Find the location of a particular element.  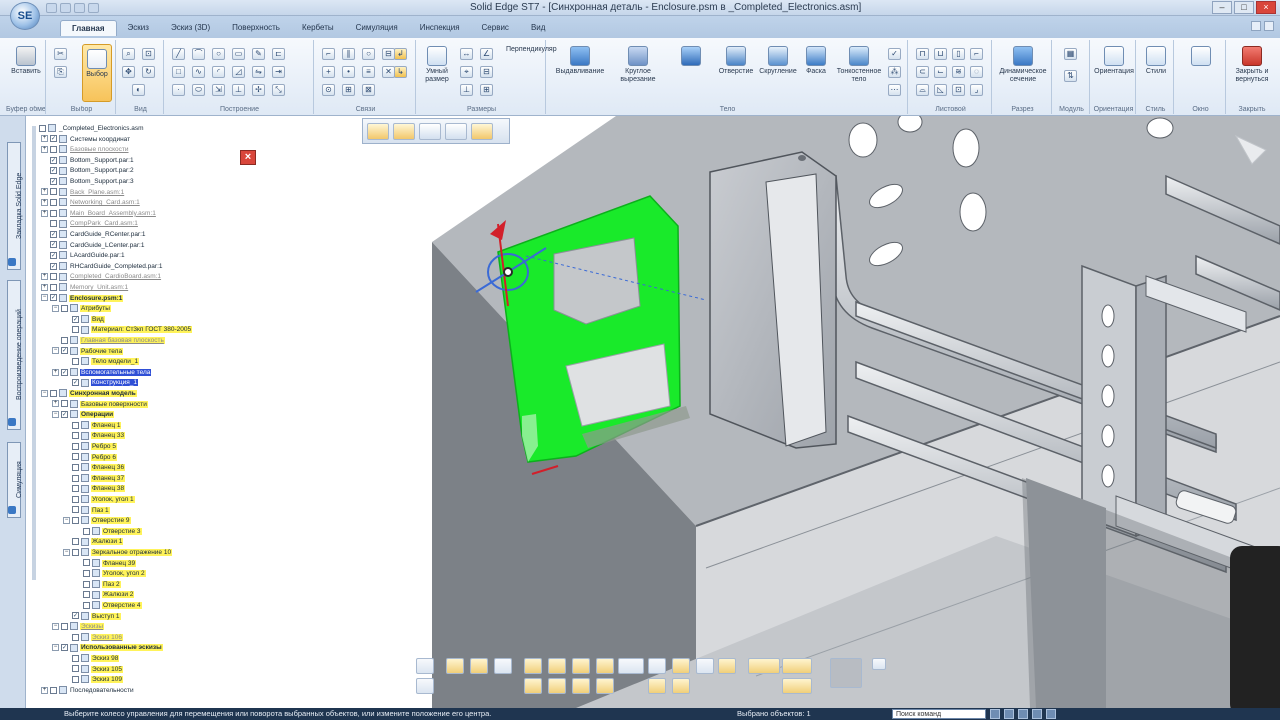

tab-1: Главная is located at coordinates (88, 28).